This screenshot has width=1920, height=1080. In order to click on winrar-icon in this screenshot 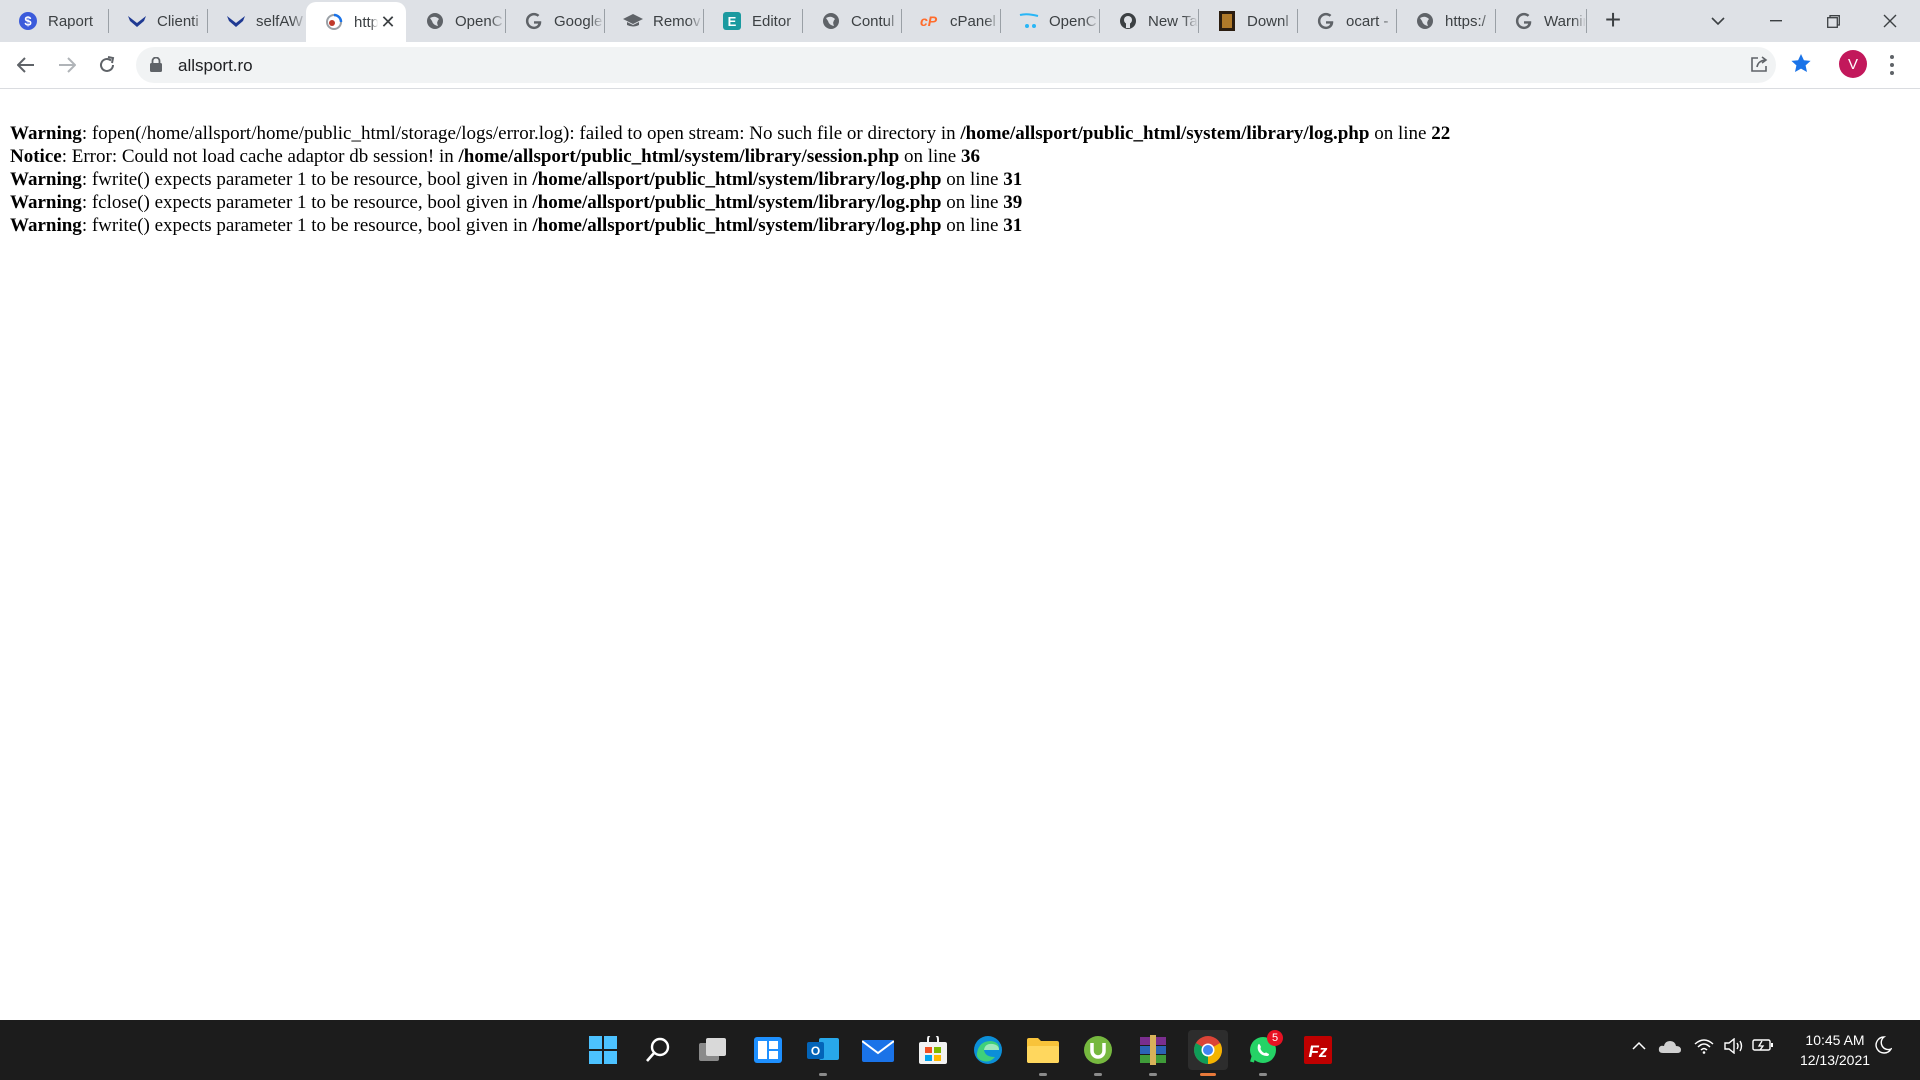, I will do `click(1153, 1053)`.